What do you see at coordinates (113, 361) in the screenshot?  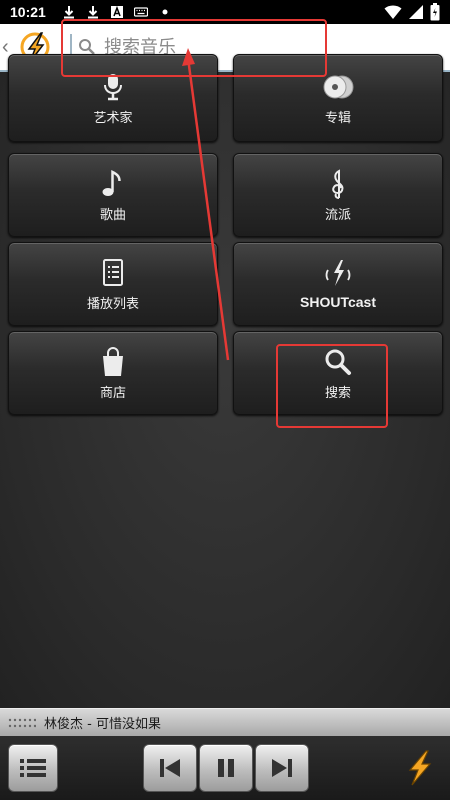 I see `shopping-bag-icon` at bounding box center [113, 361].